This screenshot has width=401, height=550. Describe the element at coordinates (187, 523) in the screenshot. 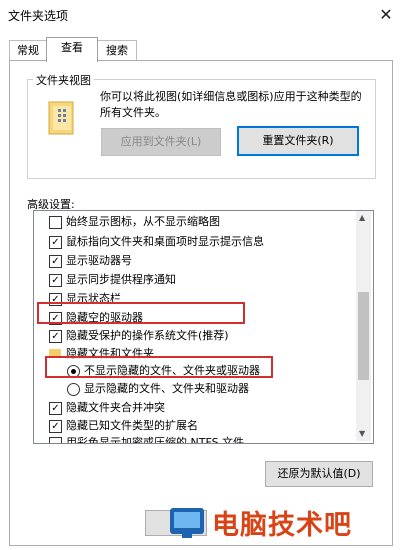

I see `logo-icon` at that location.